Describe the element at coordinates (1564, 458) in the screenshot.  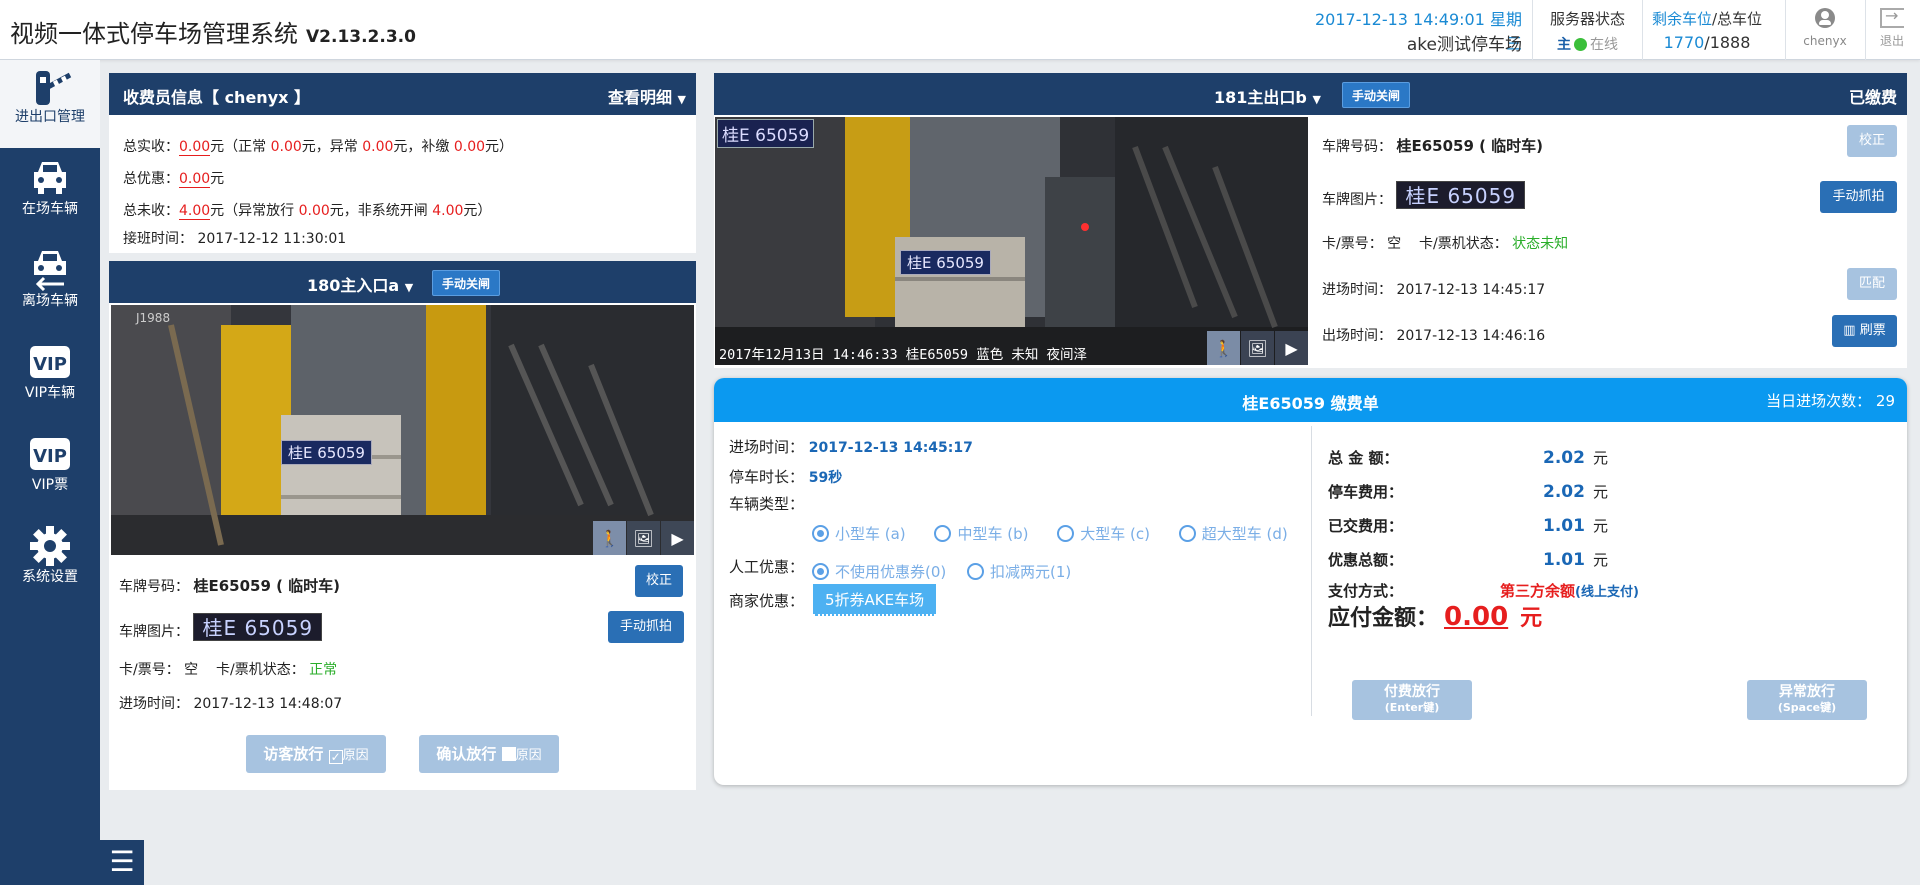
I see `total-amount: 2.02` at that location.